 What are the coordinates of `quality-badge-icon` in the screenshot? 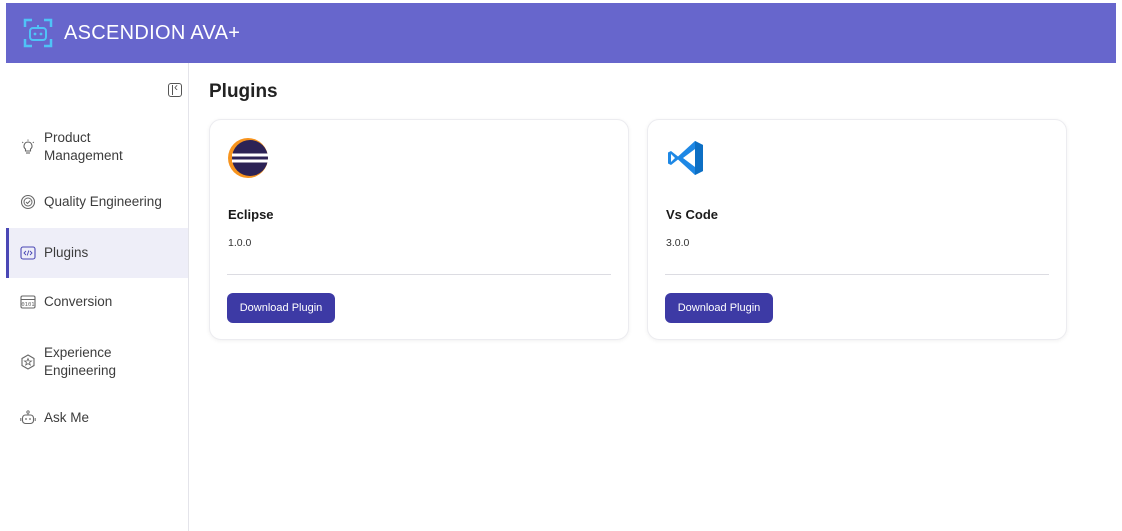 It's located at (28, 202).